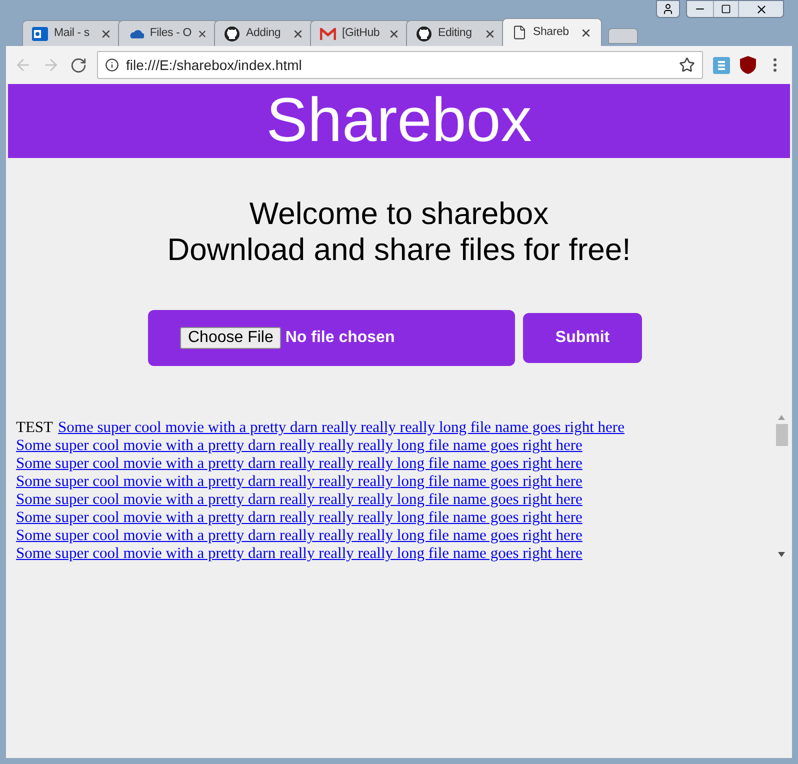  Describe the element at coordinates (519, 32) in the screenshot. I see `page-icon` at that location.